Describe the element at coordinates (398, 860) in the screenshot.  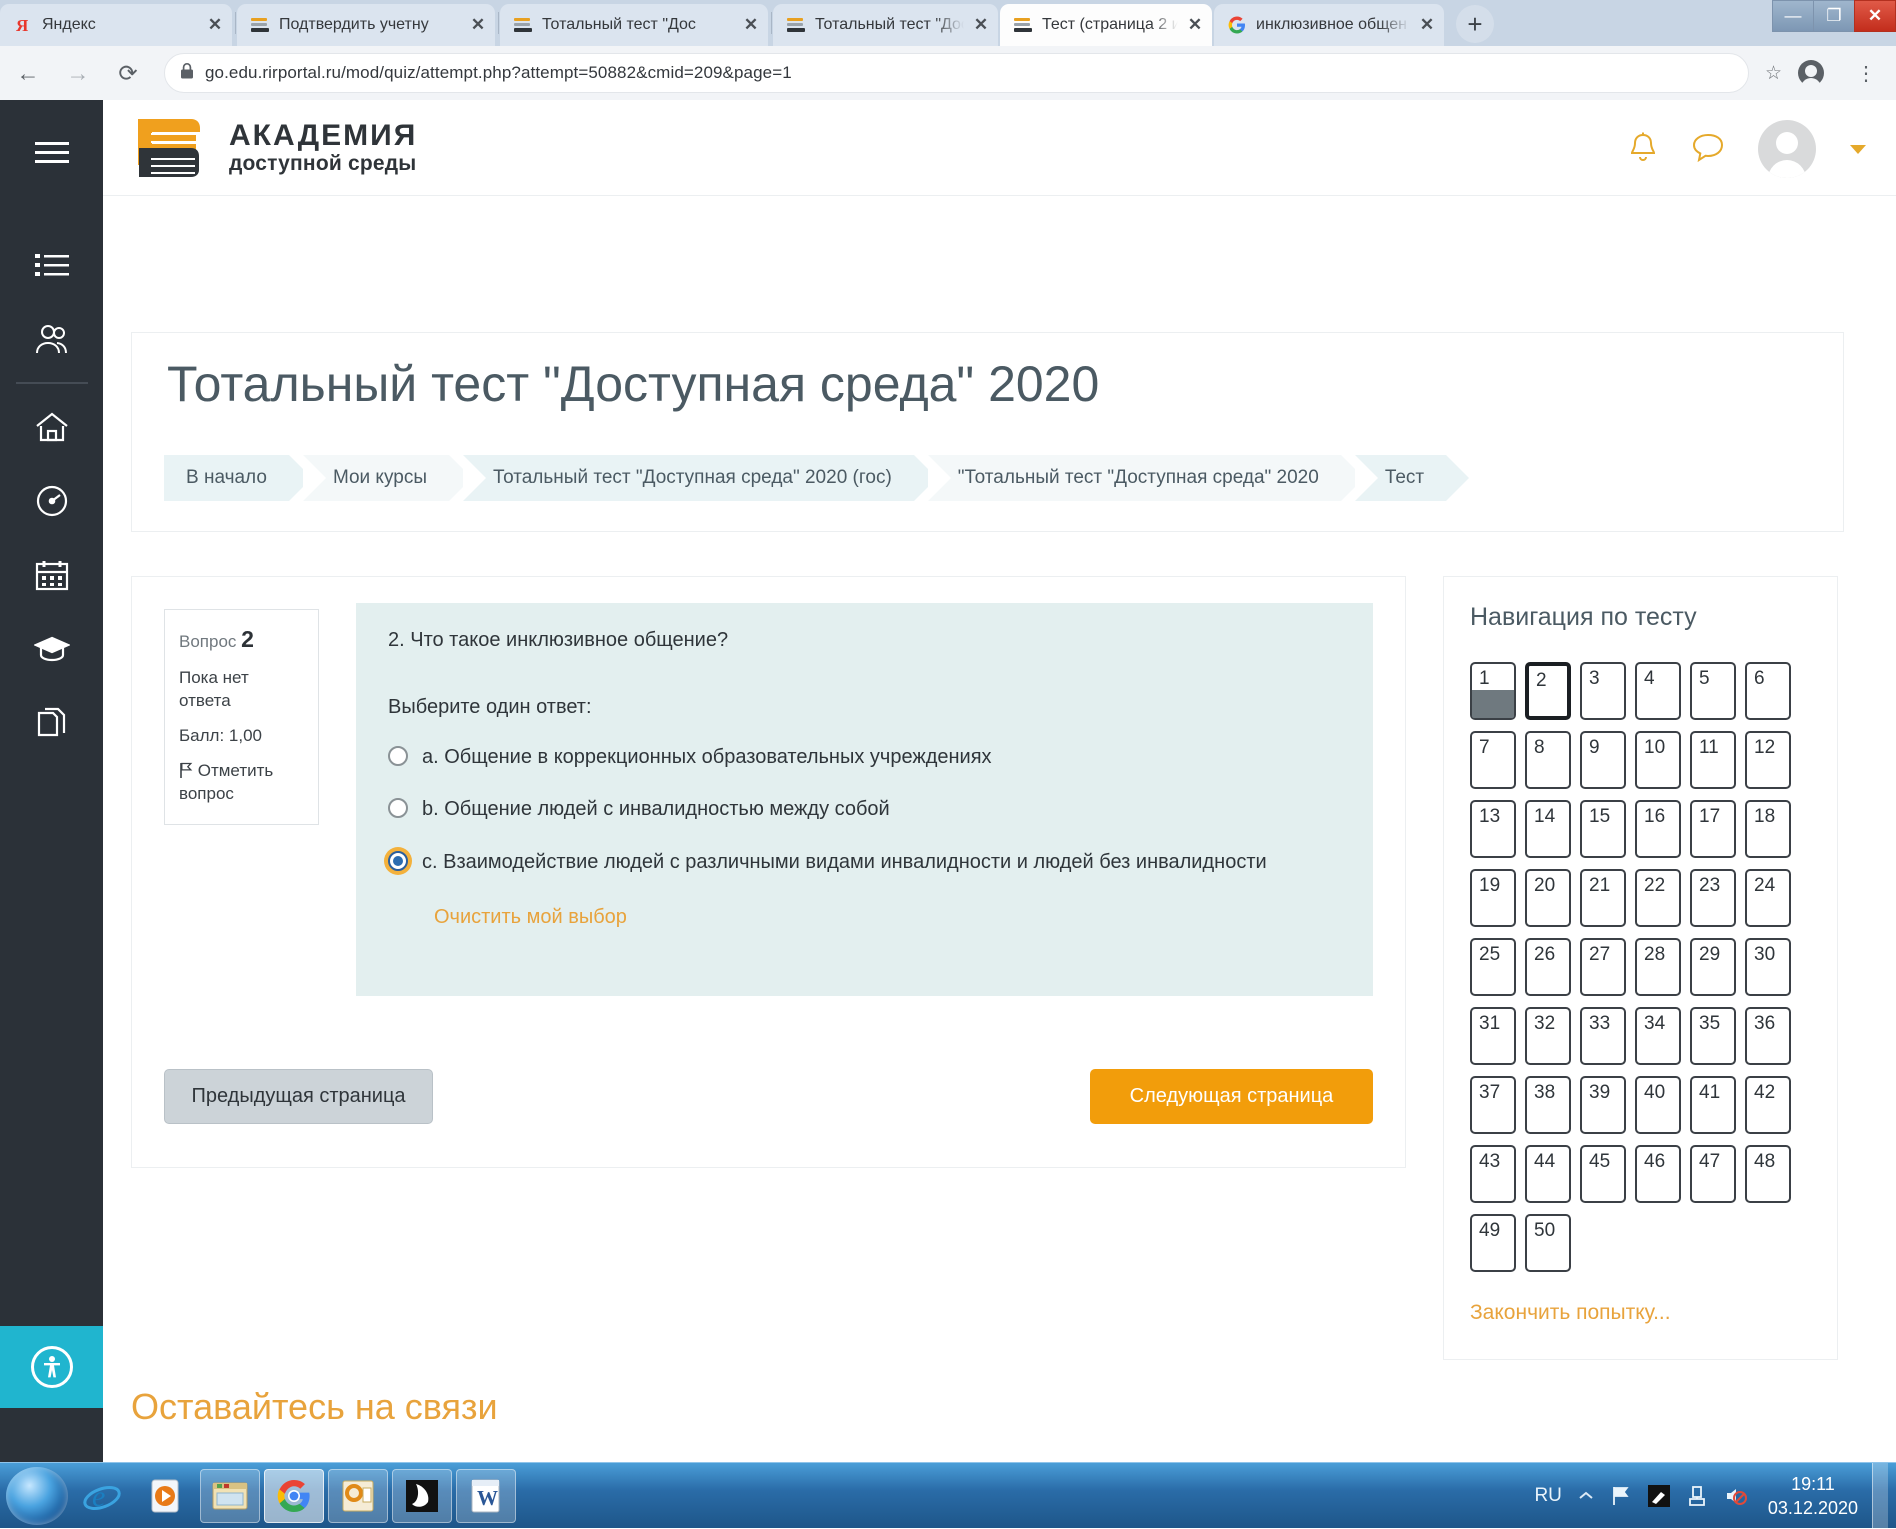
I see `radio-icon-selected` at that location.